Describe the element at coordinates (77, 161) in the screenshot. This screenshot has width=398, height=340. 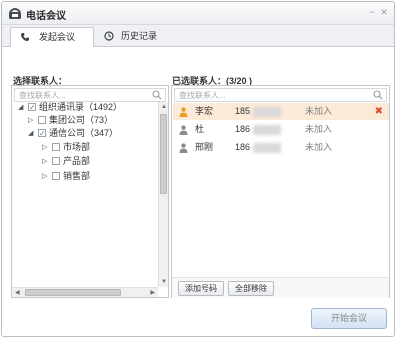
I see `tree-node-label: 产品部` at that location.